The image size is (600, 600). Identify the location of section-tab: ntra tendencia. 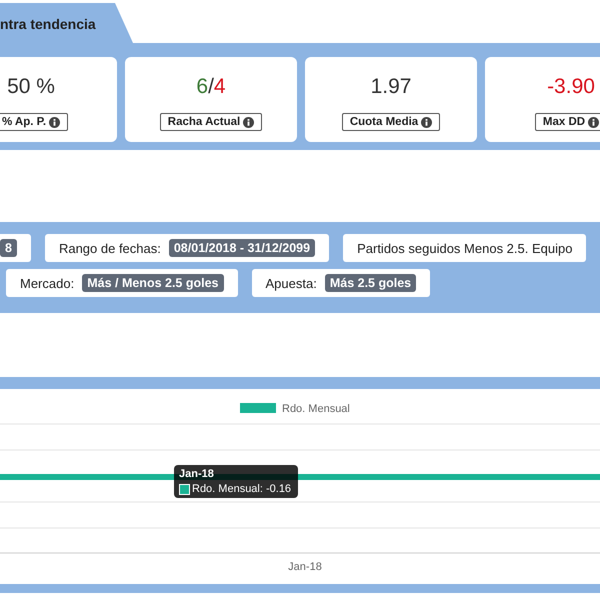
(66, 23).